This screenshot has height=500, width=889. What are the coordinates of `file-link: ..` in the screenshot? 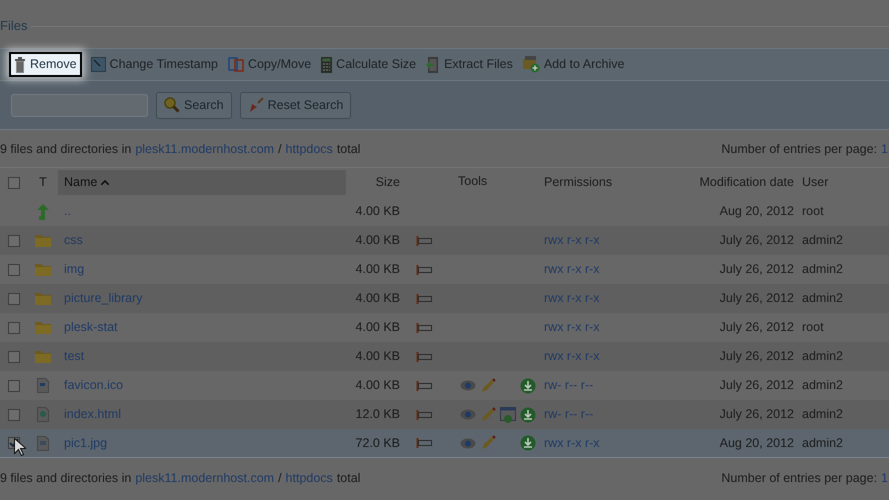 It's located at (64, 211).